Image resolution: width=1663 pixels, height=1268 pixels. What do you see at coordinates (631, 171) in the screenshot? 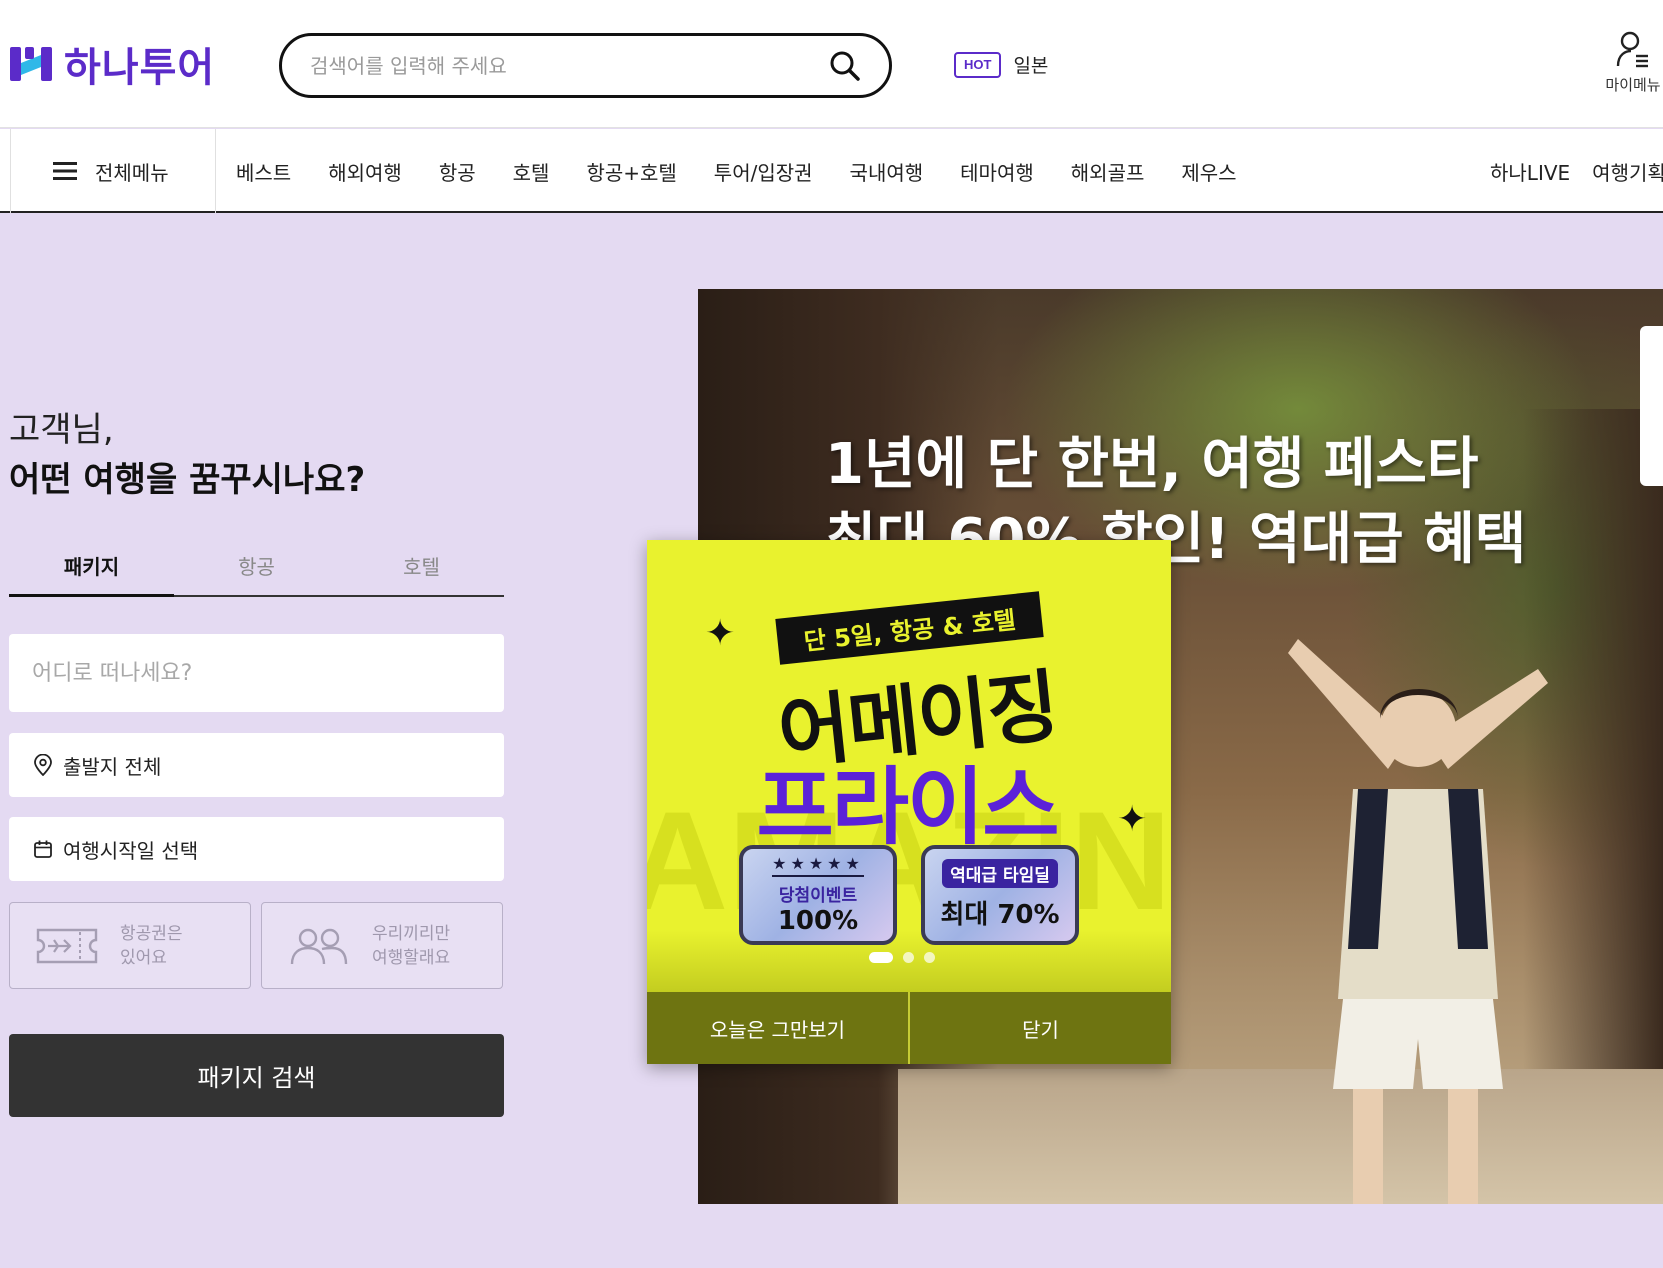
I see `nav-item-flight-hotel: 항공+호텔` at bounding box center [631, 171].